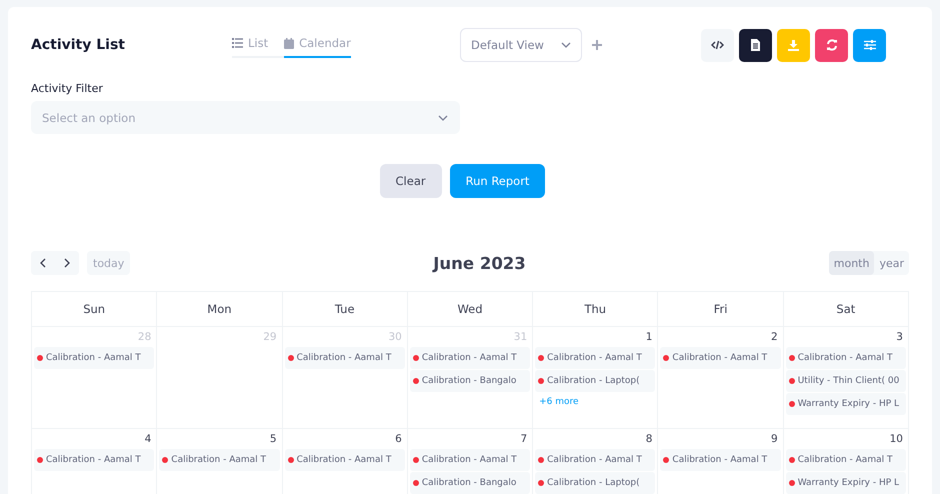 The image size is (940, 494). I want to click on refresh-icon, so click(832, 45).